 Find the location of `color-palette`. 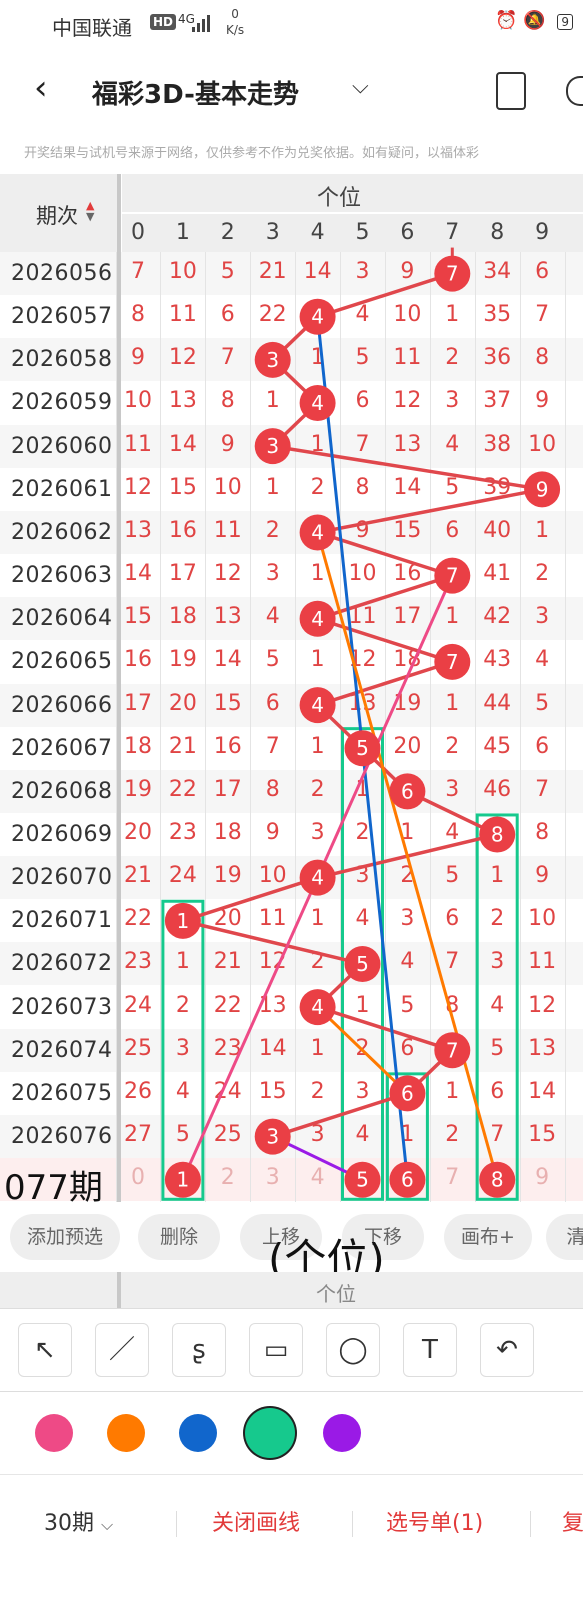

color-palette is located at coordinates (291, 1433).